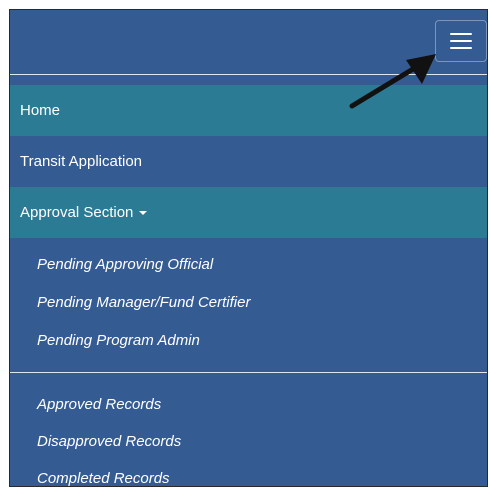  What do you see at coordinates (109, 441) in the screenshot?
I see `dropdown-item-disapproved-records: Disapproved Records` at bounding box center [109, 441].